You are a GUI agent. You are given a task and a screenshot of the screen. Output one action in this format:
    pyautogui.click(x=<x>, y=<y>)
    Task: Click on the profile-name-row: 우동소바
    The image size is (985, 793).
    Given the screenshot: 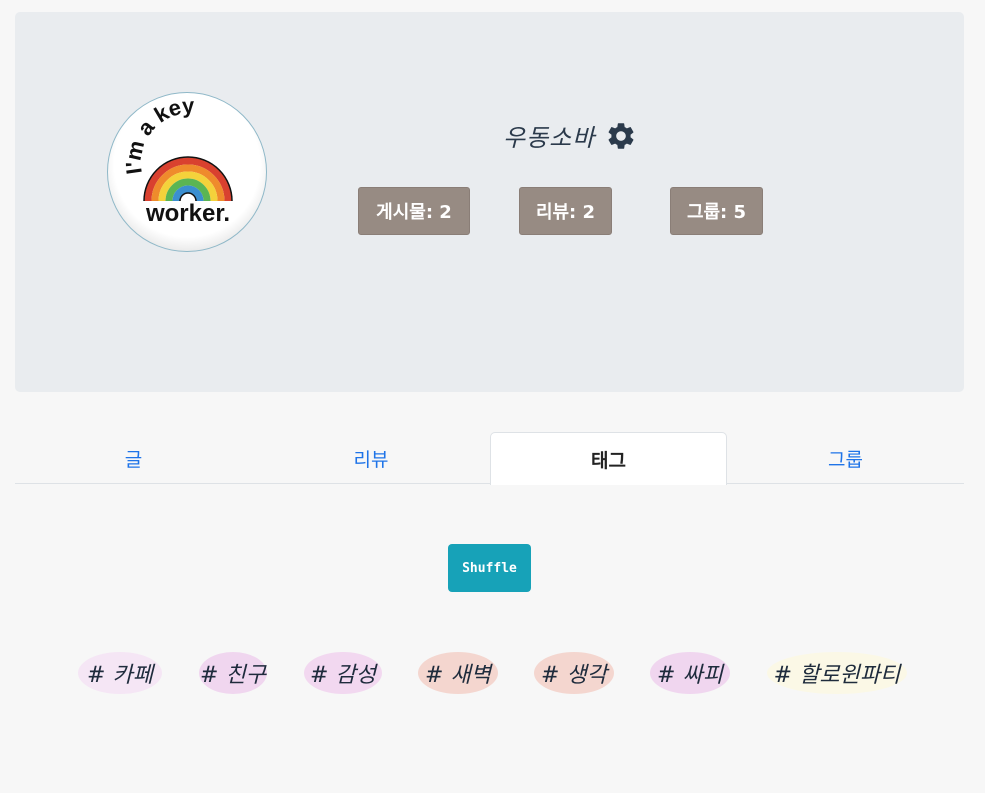 What is the action you would take?
    pyautogui.click(x=570, y=135)
    